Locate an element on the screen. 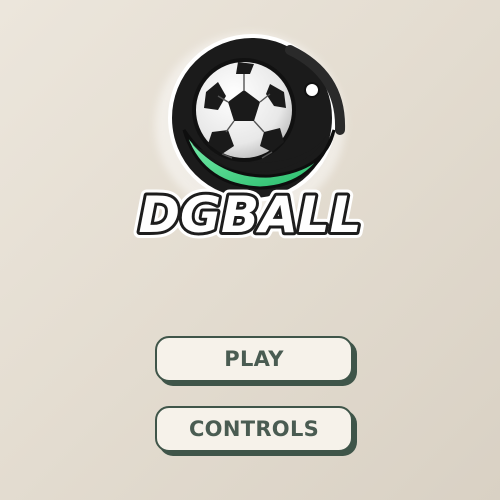 The height and width of the screenshot is (500, 500). controls-button: CONTROLS is located at coordinates (254, 429).